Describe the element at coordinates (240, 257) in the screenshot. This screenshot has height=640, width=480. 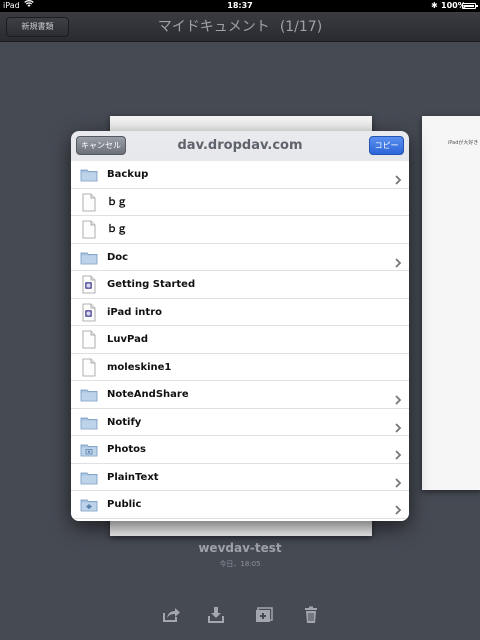
I see `file-list-item: Doc` at that location.